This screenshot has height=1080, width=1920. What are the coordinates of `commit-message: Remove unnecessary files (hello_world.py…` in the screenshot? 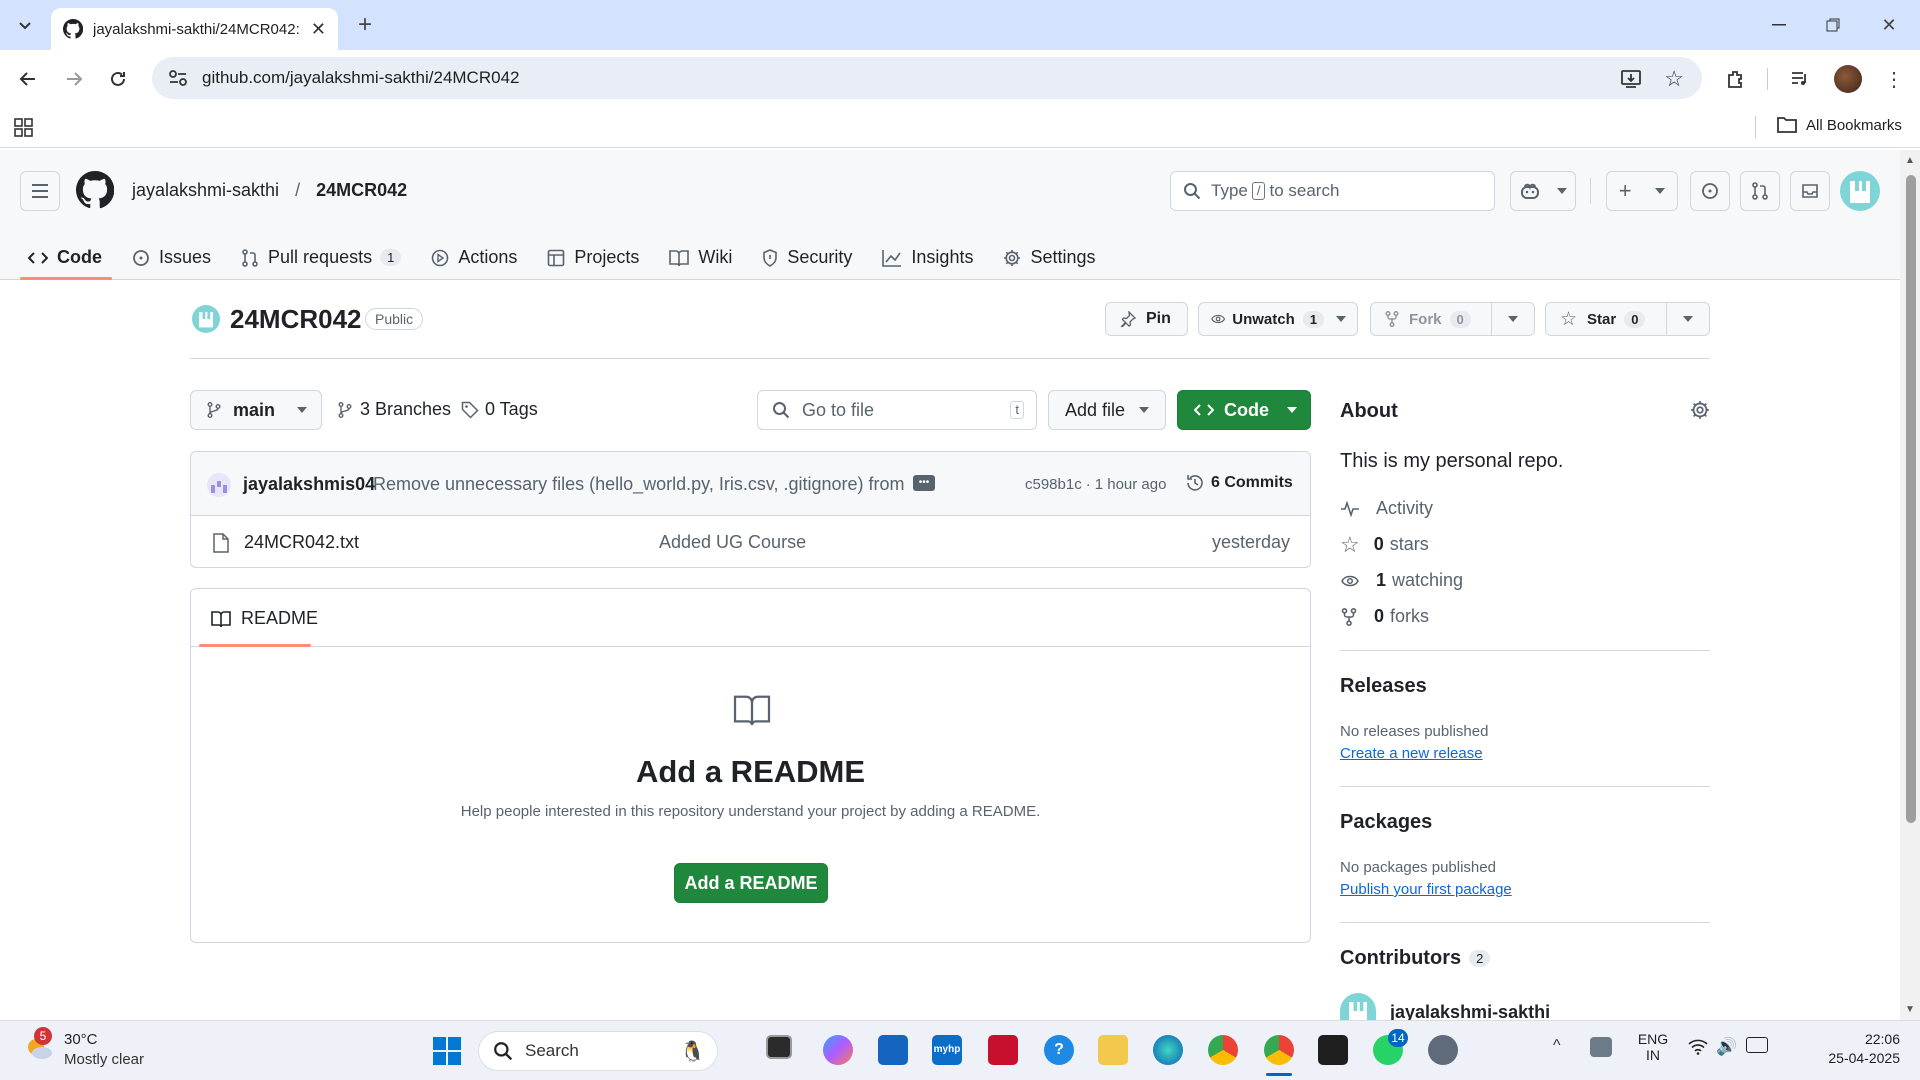 It's located at (639, 484).